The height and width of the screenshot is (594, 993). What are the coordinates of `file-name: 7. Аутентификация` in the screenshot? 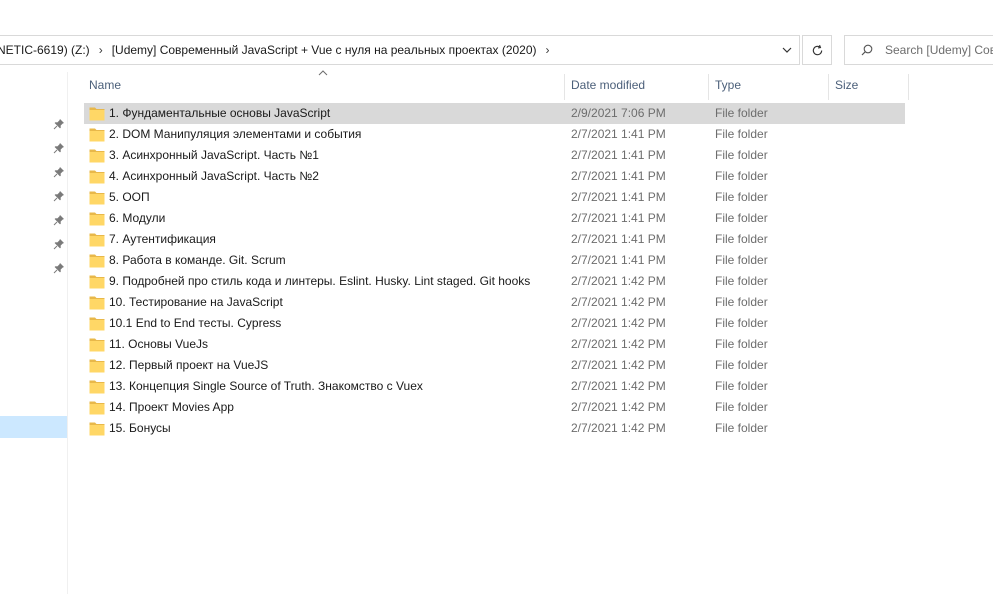 It's located at (162, 239).